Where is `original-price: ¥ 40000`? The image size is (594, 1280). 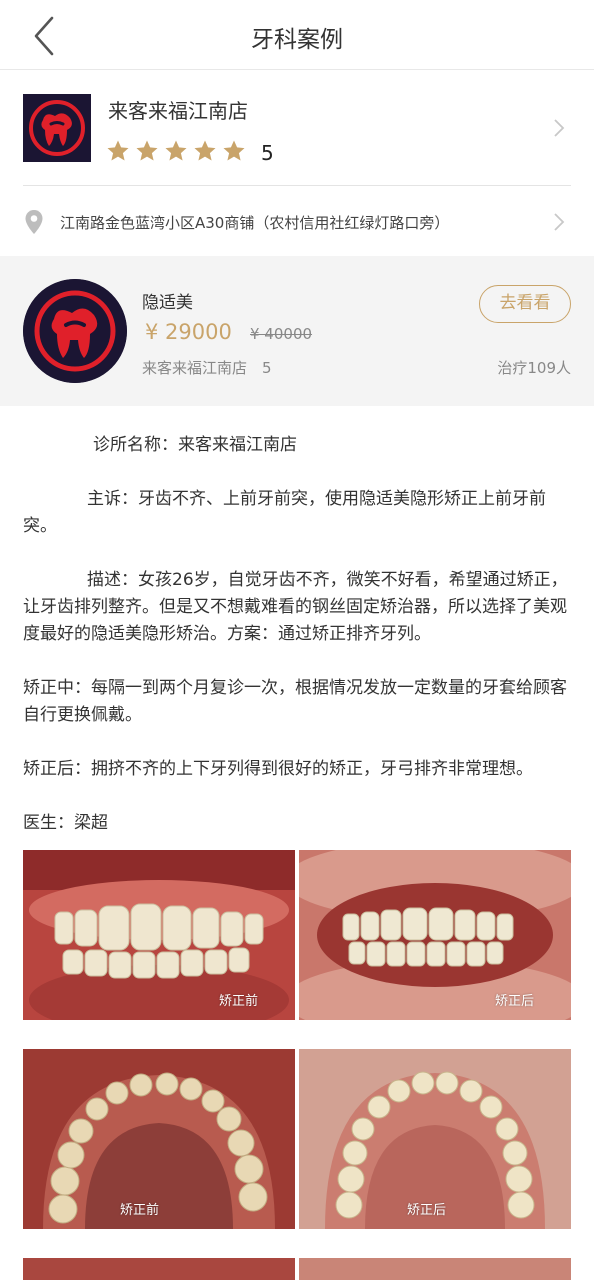
original-price: ¥ 40000 is located at coordinates (281, 334).